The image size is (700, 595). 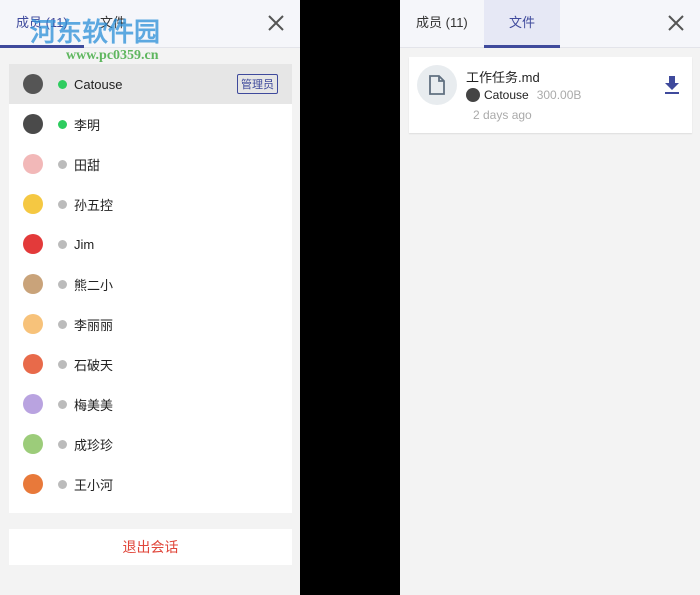 What do you see at coordinates (257, 84) in the screenshot?
I see `admin-badge: 管理员` at bounding box center [257, 84].